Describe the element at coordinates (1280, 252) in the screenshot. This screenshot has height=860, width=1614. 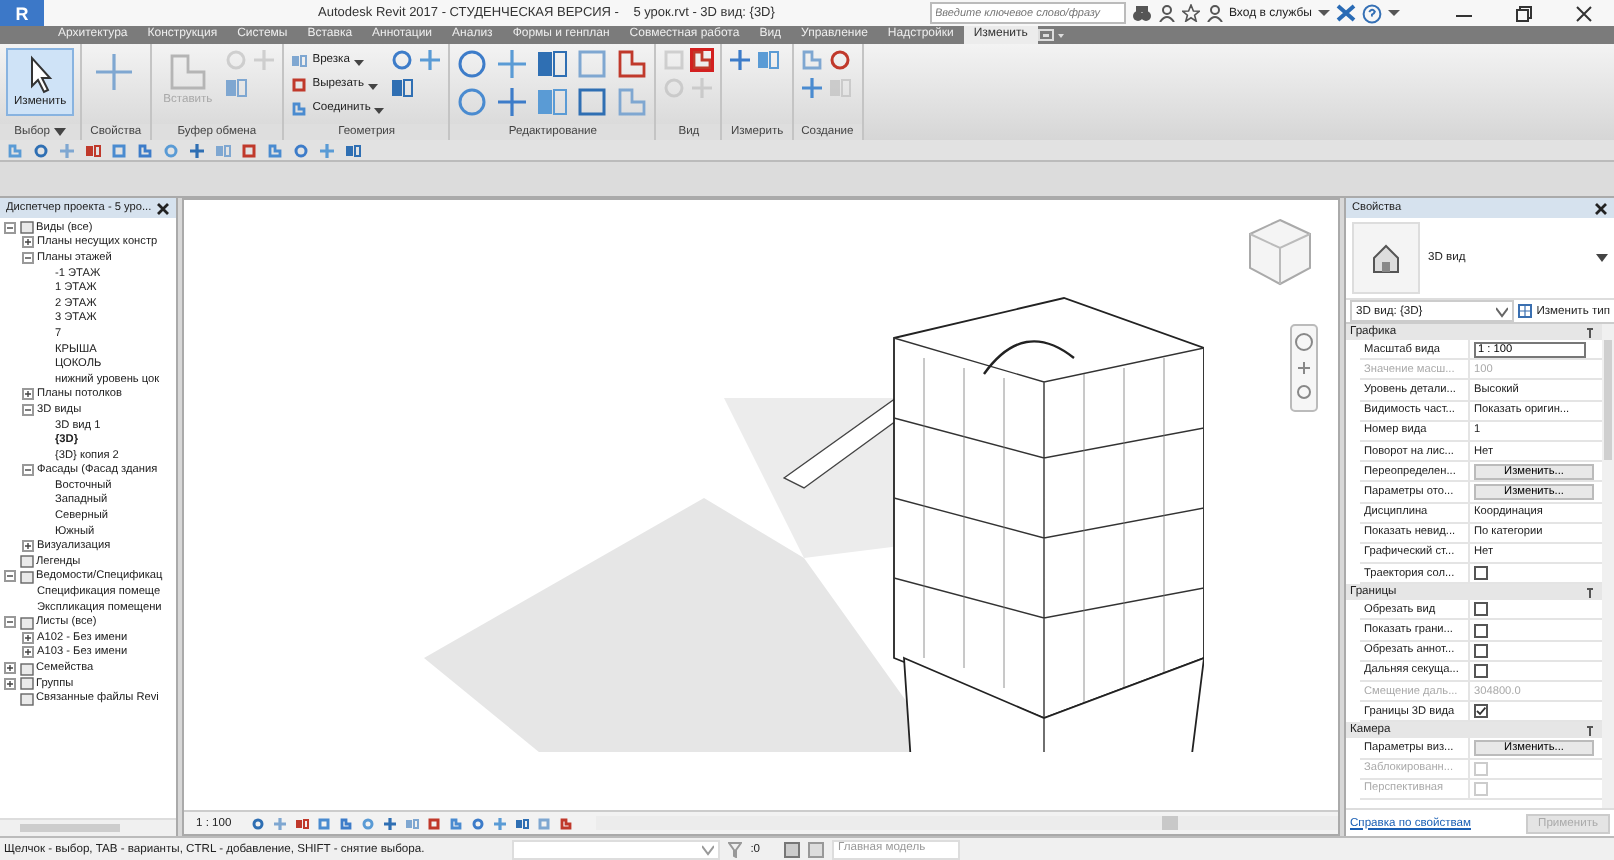
I see `view-cube-icon` at that location.